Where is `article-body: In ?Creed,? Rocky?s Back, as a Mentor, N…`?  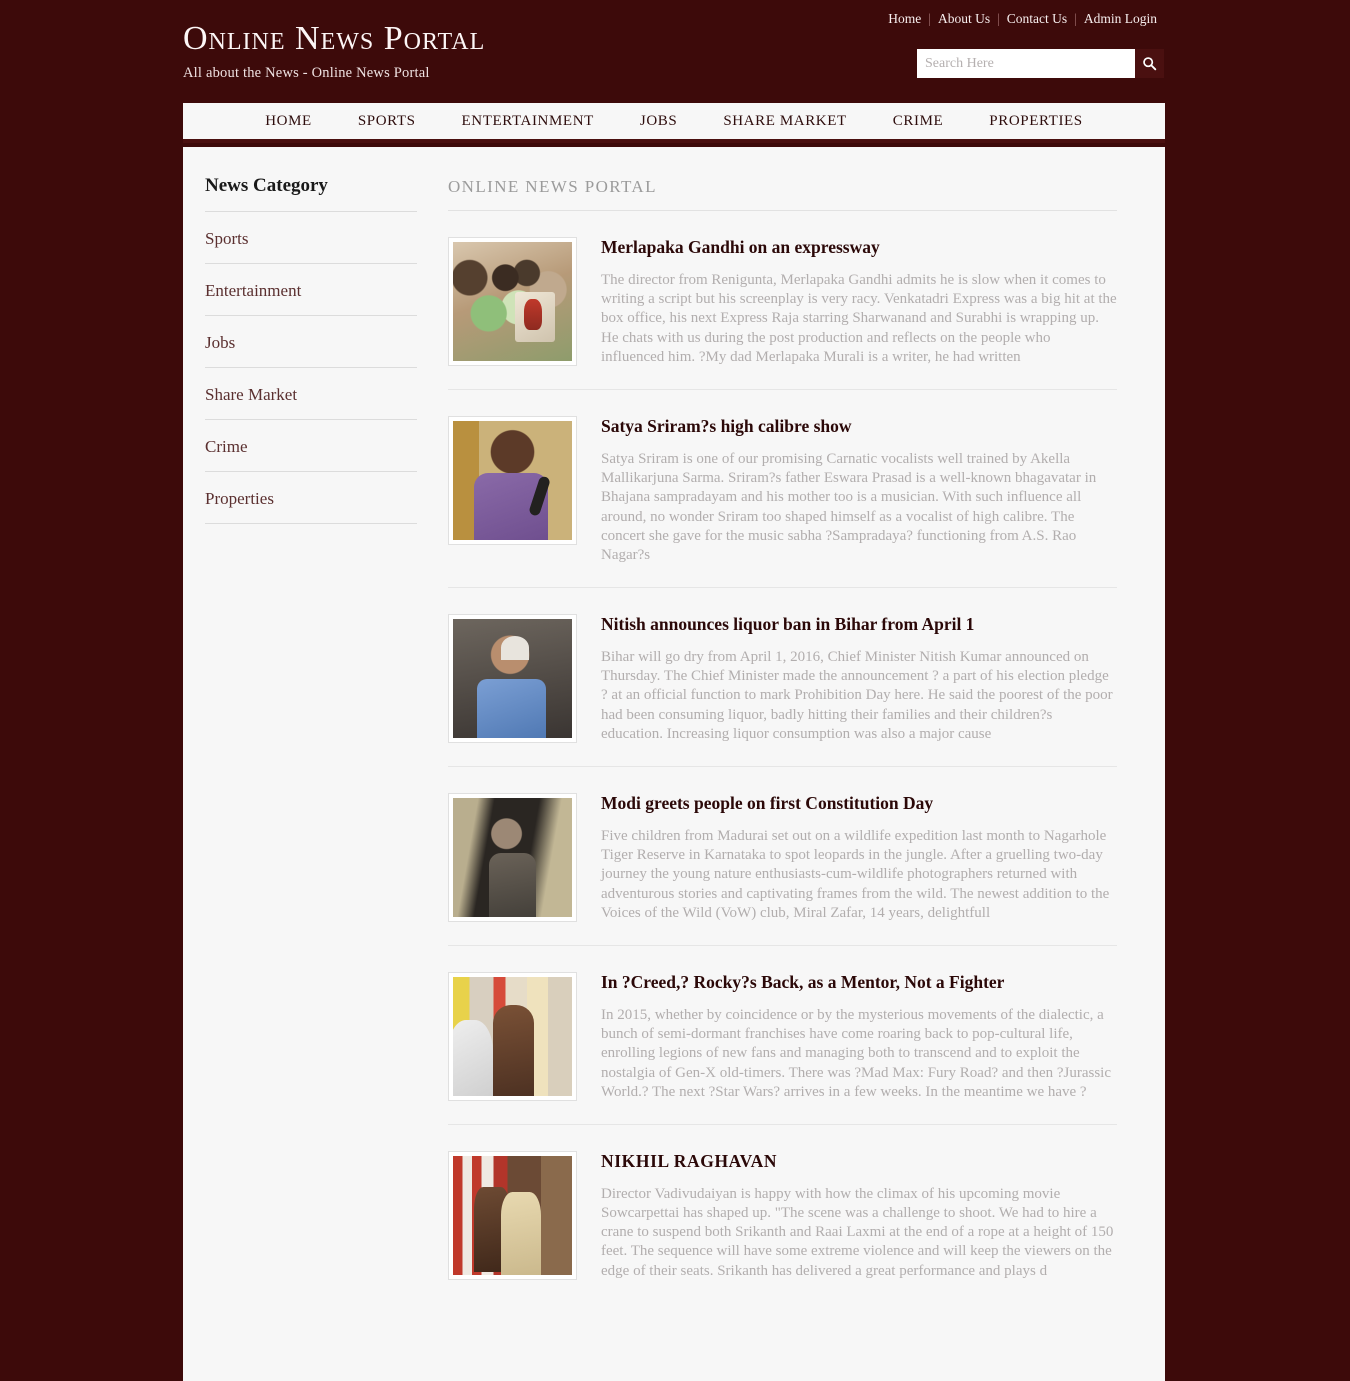 article-body: In ?Creed,? Rocky?s Back, as a Mentor, N… is located at coordinates (859, 1037).